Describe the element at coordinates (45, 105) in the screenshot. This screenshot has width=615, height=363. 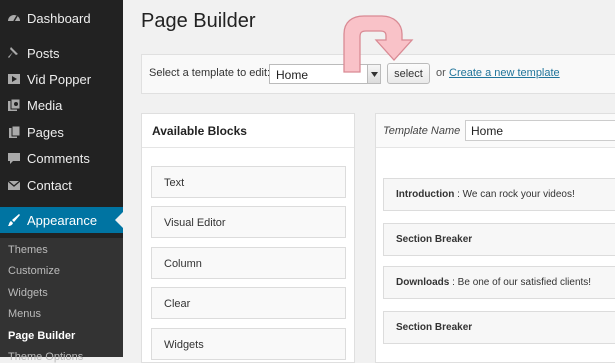
I see `sidebar-item-label: Media` at that location.